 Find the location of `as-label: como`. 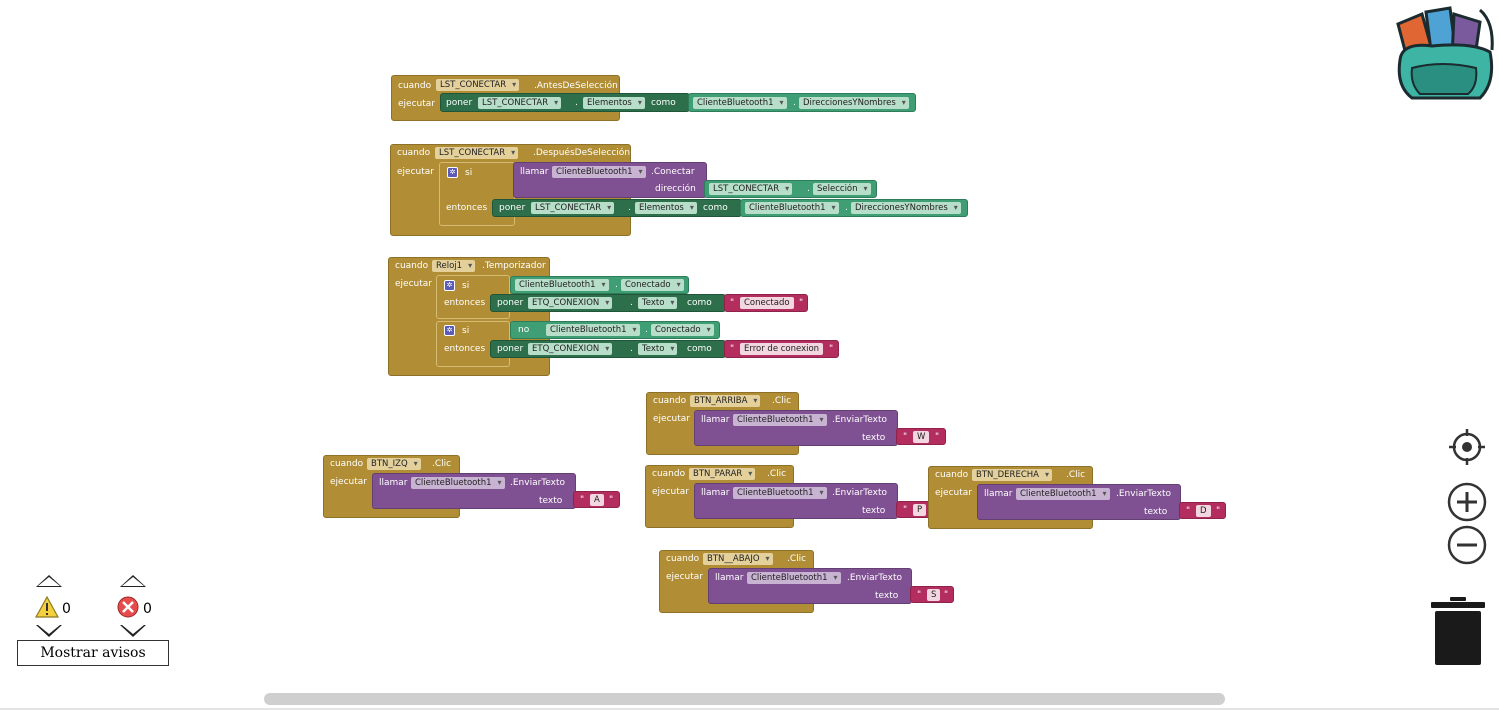

as-label: como is located at coordinates (699, 303).